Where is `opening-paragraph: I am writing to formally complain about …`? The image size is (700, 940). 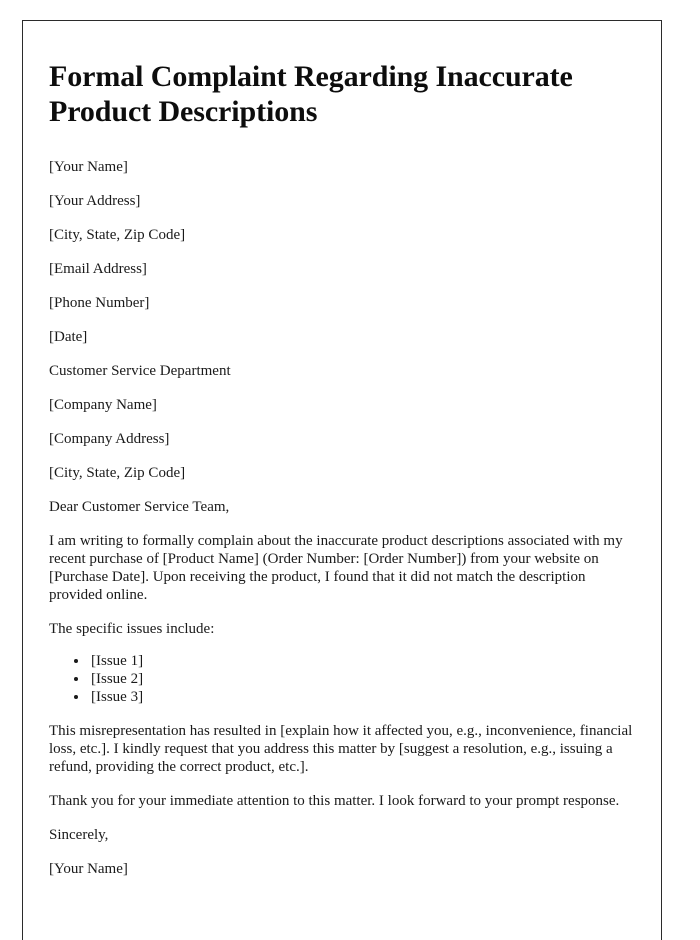 opening-paragraph: I am writing to formally complain about … is located at coordinates (336, 567).